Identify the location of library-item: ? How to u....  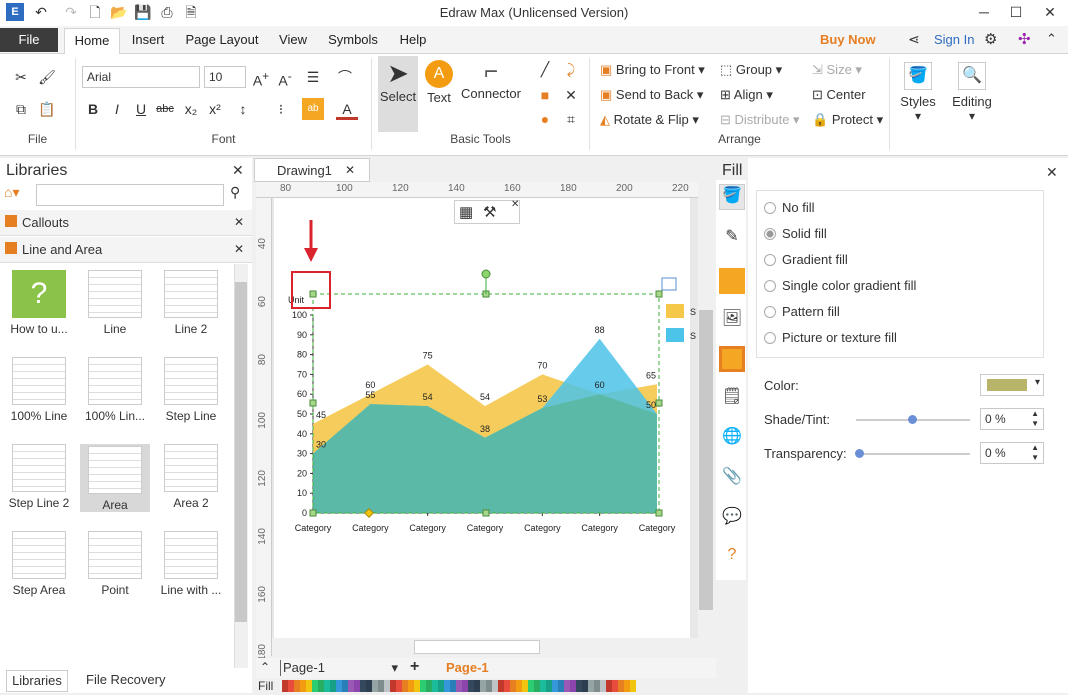
(39, 303).